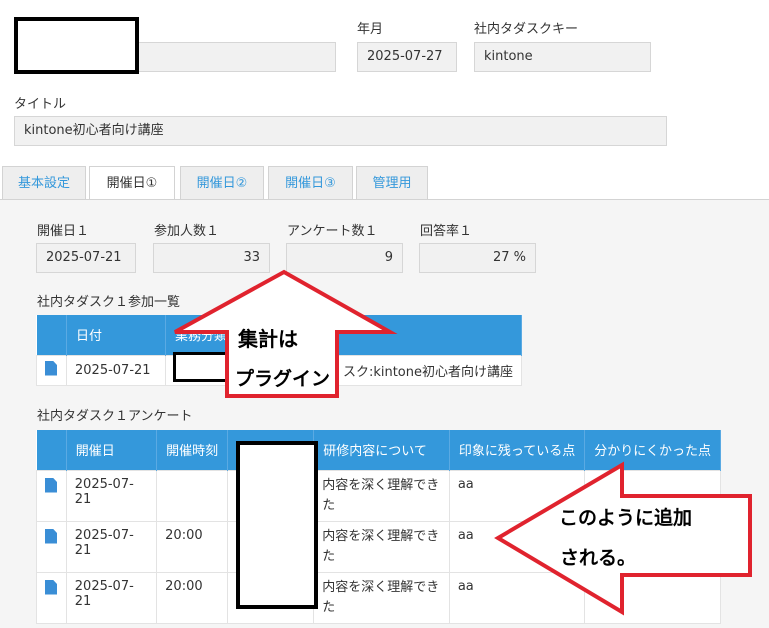 The width and height of the screenshot is (769, 628). Describe the element at coordinates (115, 416) in the screenshot. I see `survey-section-title: 社内タダスク１アンケート` at that location.